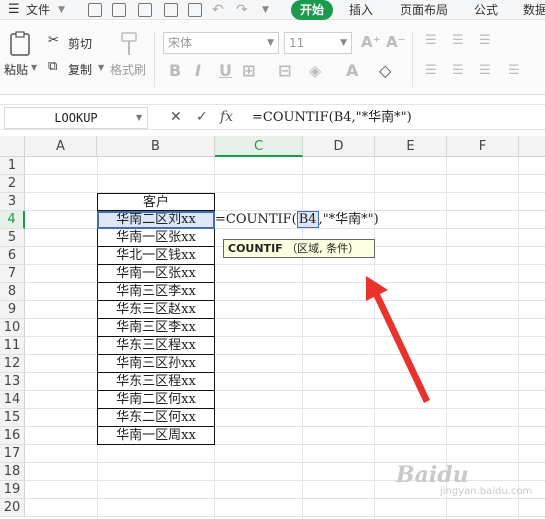 This screenshot has width=545, height=519. Describe the element at coordinates (61, 146) in the screenshot. I see `column-header-a: A` at that location.